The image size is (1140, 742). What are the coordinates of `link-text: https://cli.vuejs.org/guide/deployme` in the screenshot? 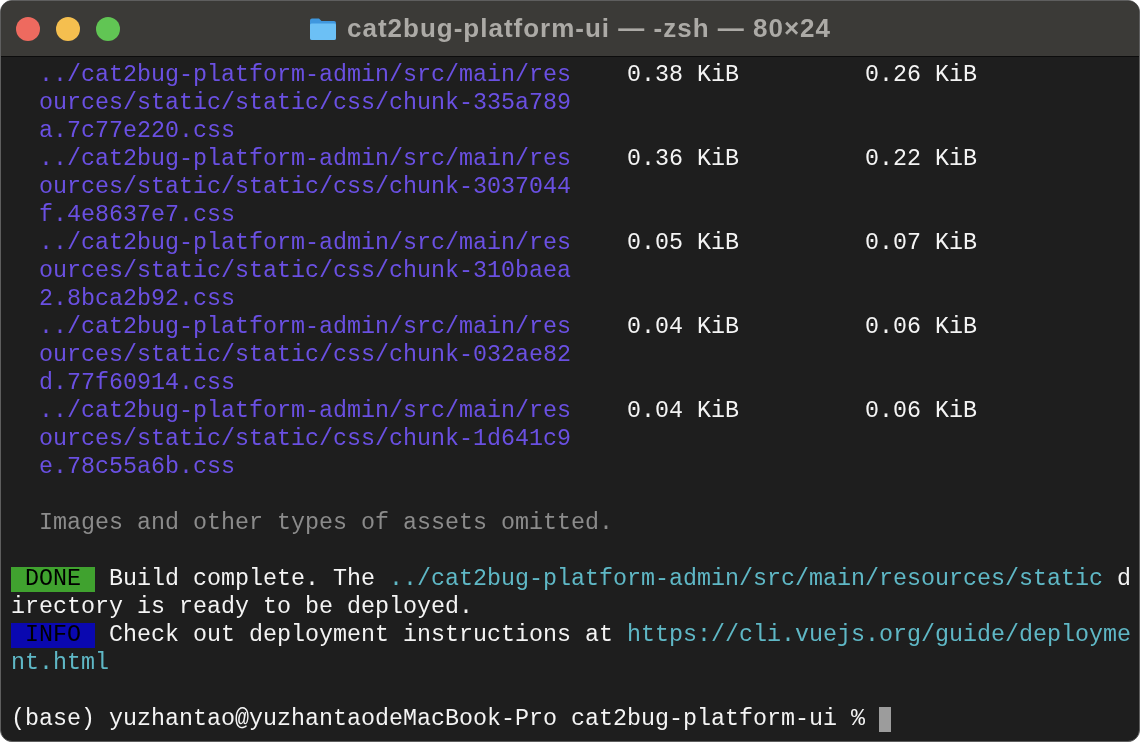 It's located at (878, 635).